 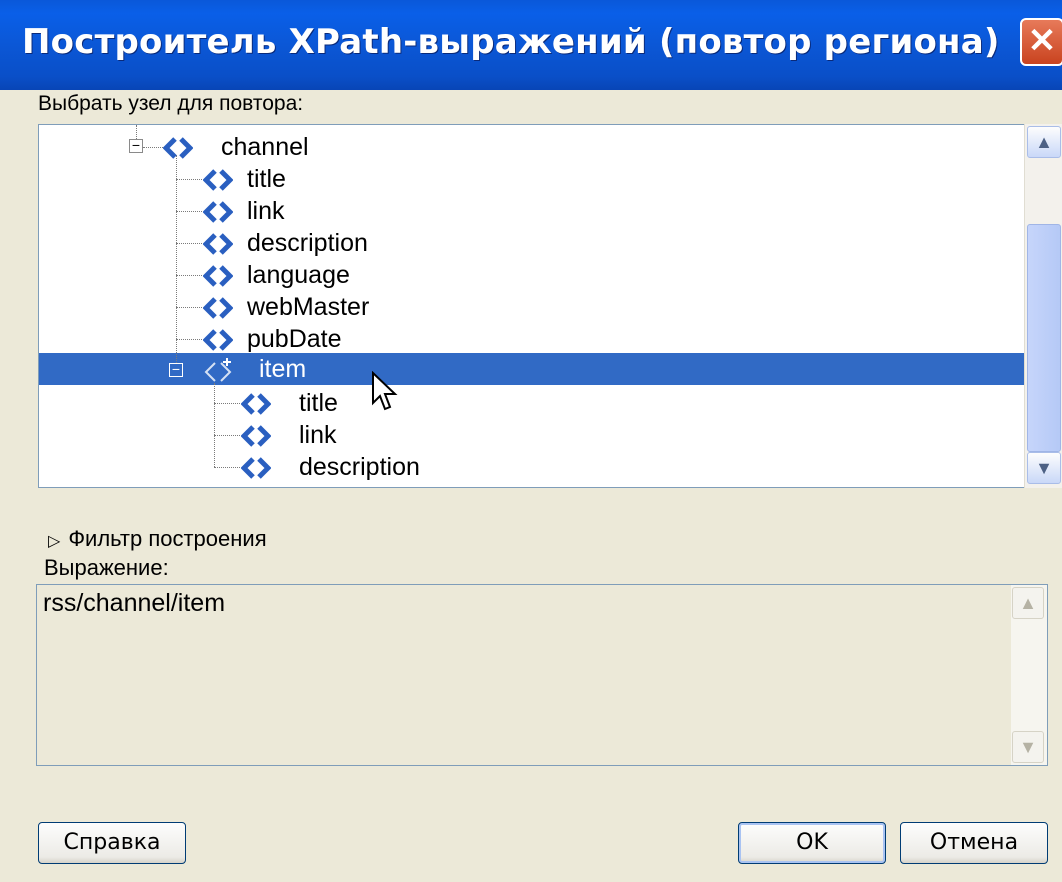 What do you see at coordinates (106, 567) in the screenshot?
I see `expression-label: Выражение:` at bounding box center [106, 567].